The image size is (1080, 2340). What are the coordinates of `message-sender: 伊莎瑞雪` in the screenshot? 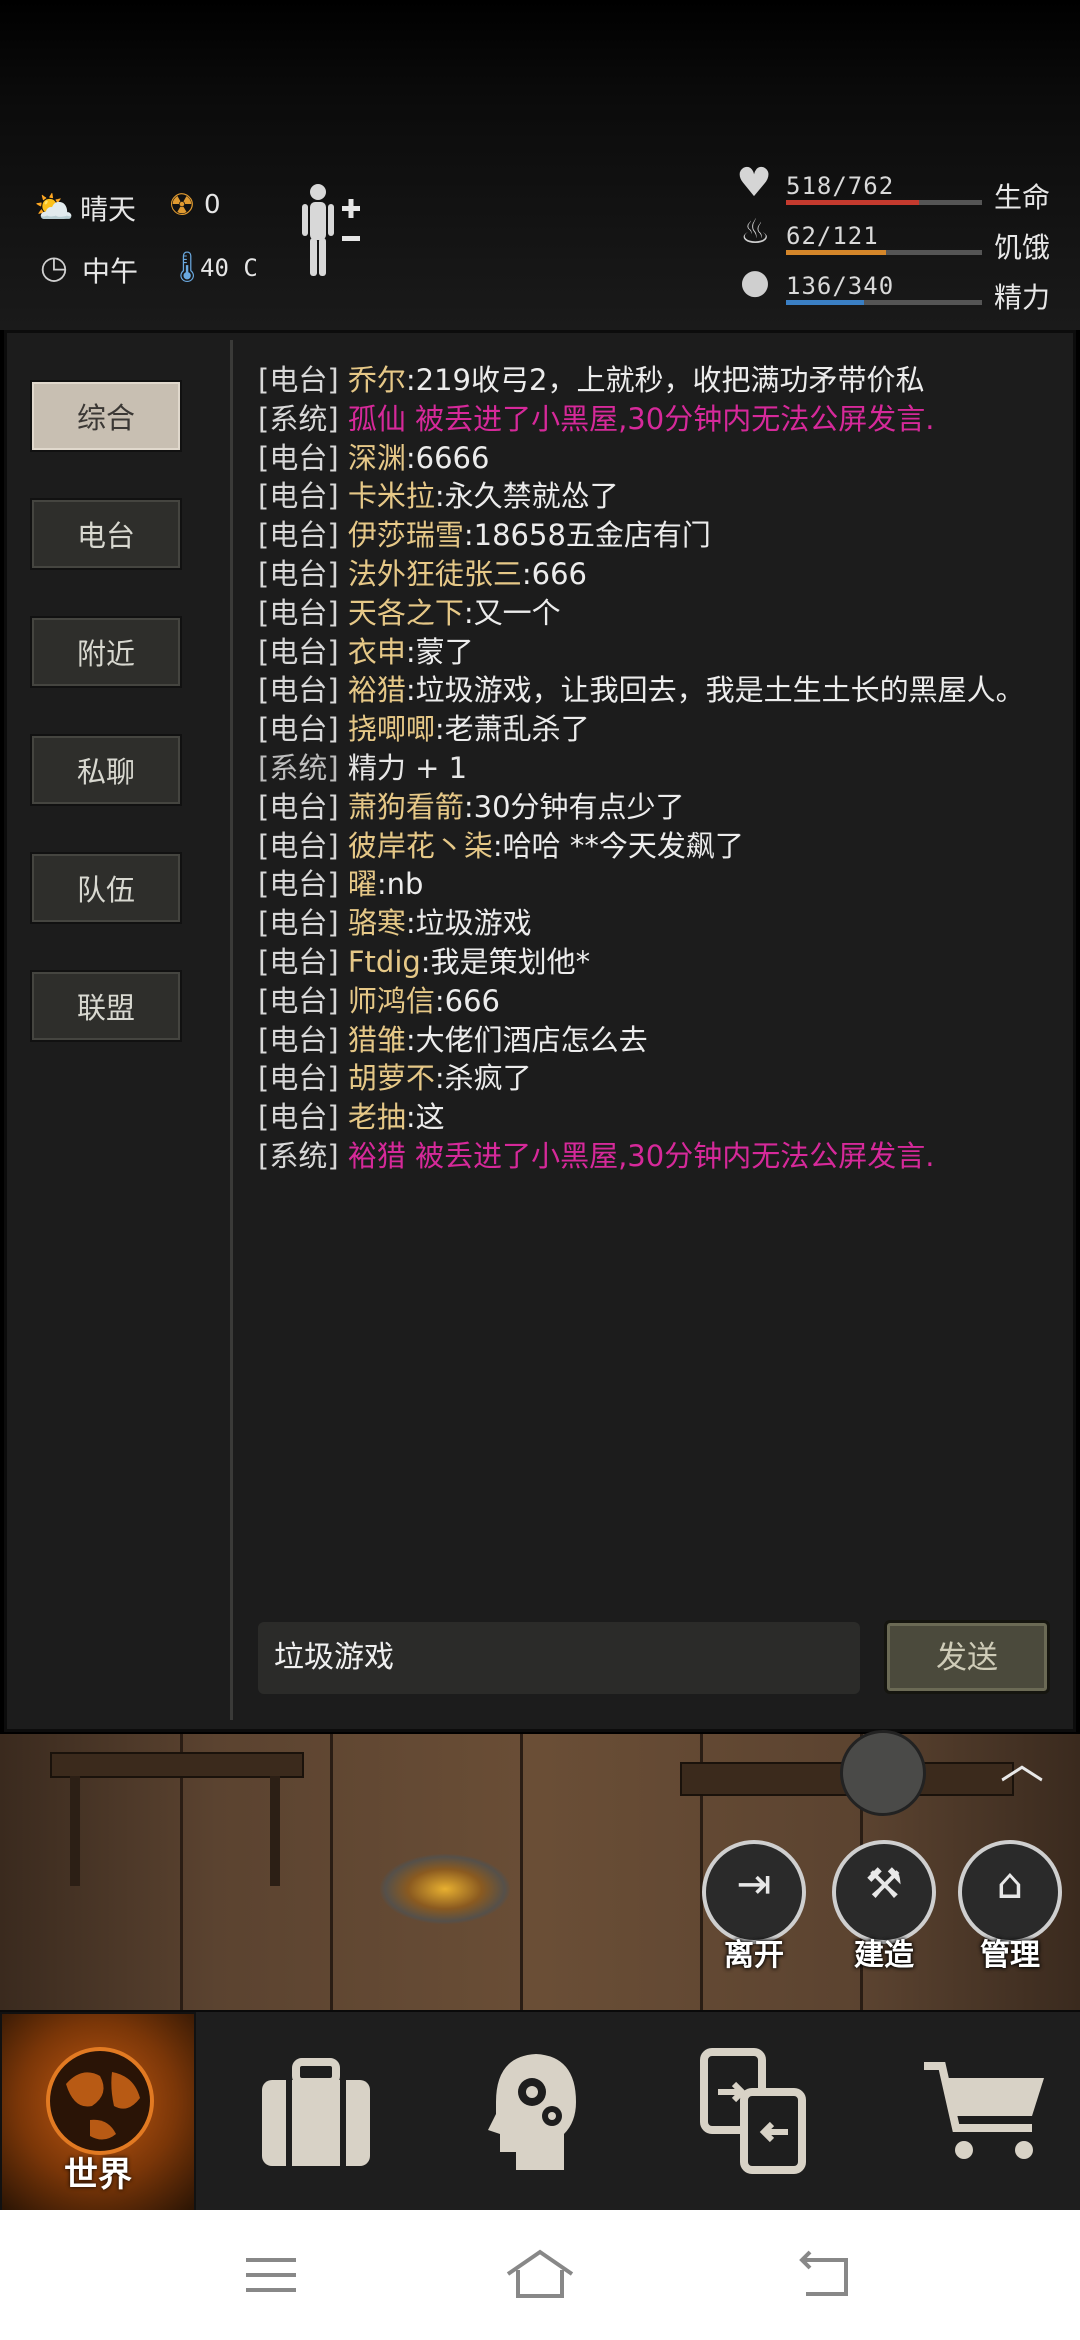 It's located at (406, 535).